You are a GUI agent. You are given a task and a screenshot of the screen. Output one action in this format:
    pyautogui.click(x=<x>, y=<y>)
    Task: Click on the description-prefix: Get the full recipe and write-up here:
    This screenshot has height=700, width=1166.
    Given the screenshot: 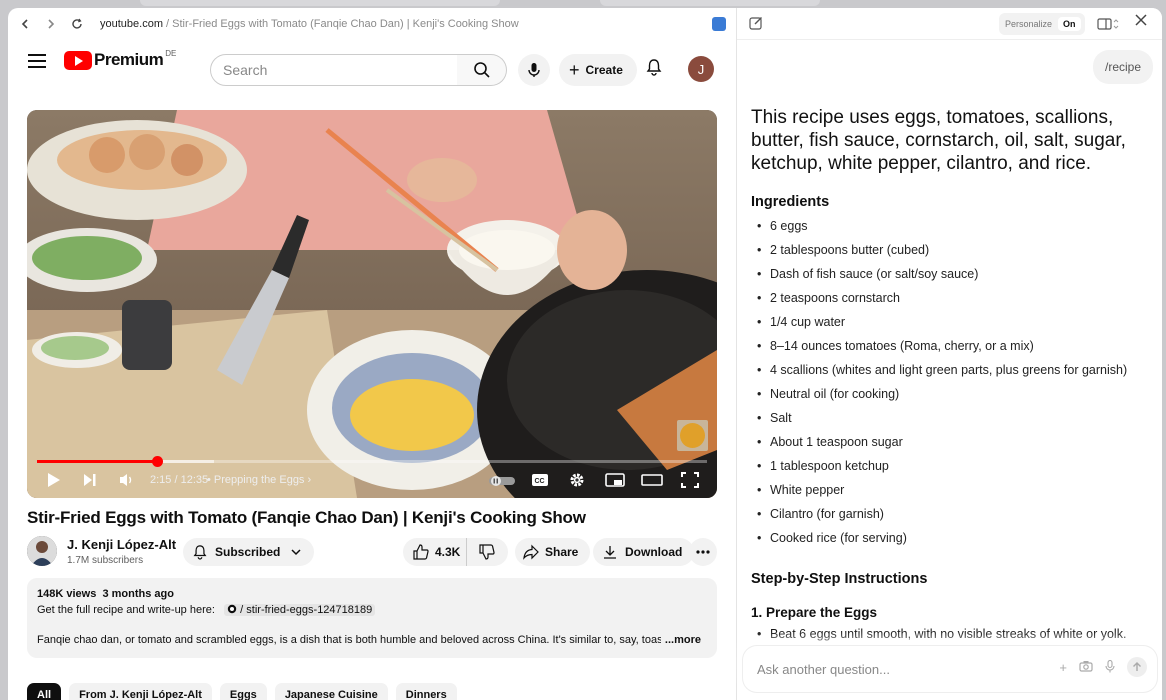 What is the action you would take?
    pyautogui.click(x=126, y=610)
    